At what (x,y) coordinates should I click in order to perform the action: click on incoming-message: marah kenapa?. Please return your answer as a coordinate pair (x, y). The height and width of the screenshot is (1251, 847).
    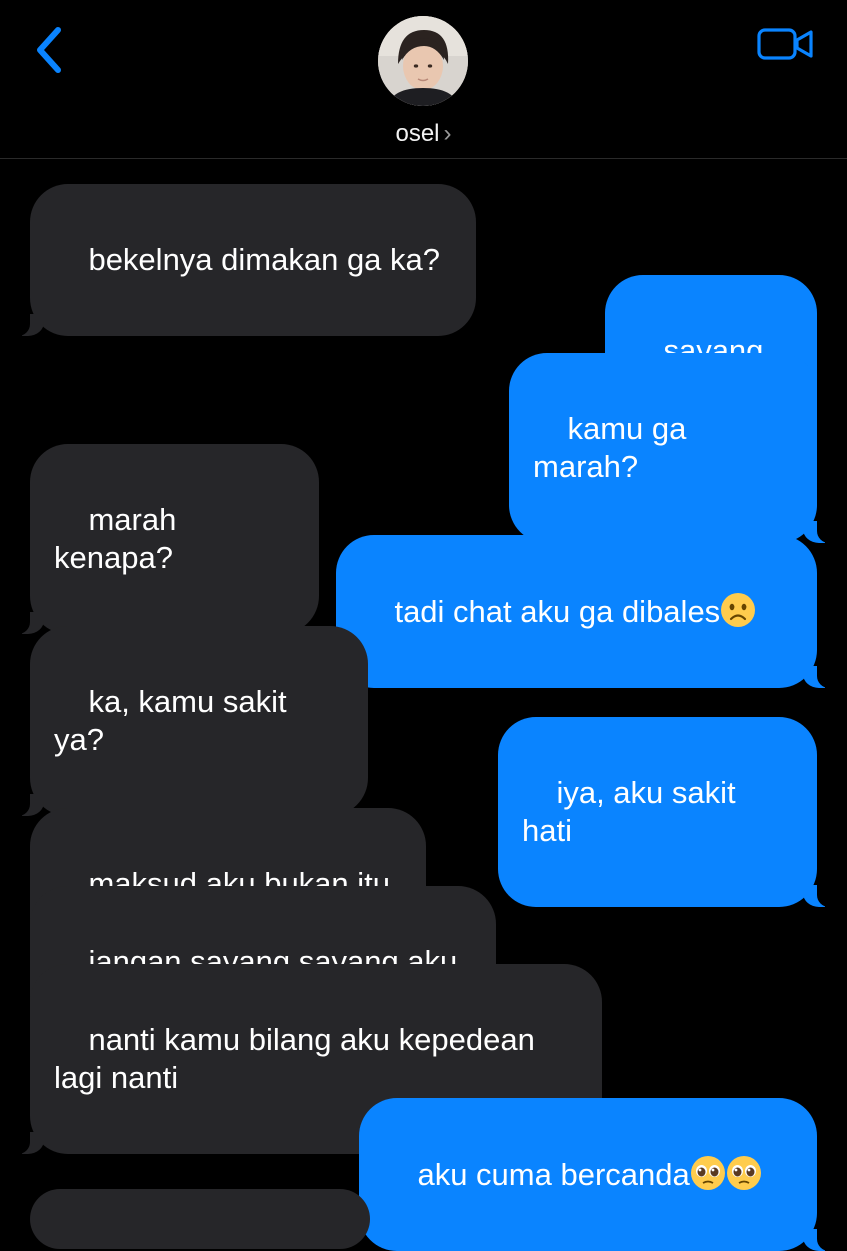
    Looking at the image, I should click on (168, 539).